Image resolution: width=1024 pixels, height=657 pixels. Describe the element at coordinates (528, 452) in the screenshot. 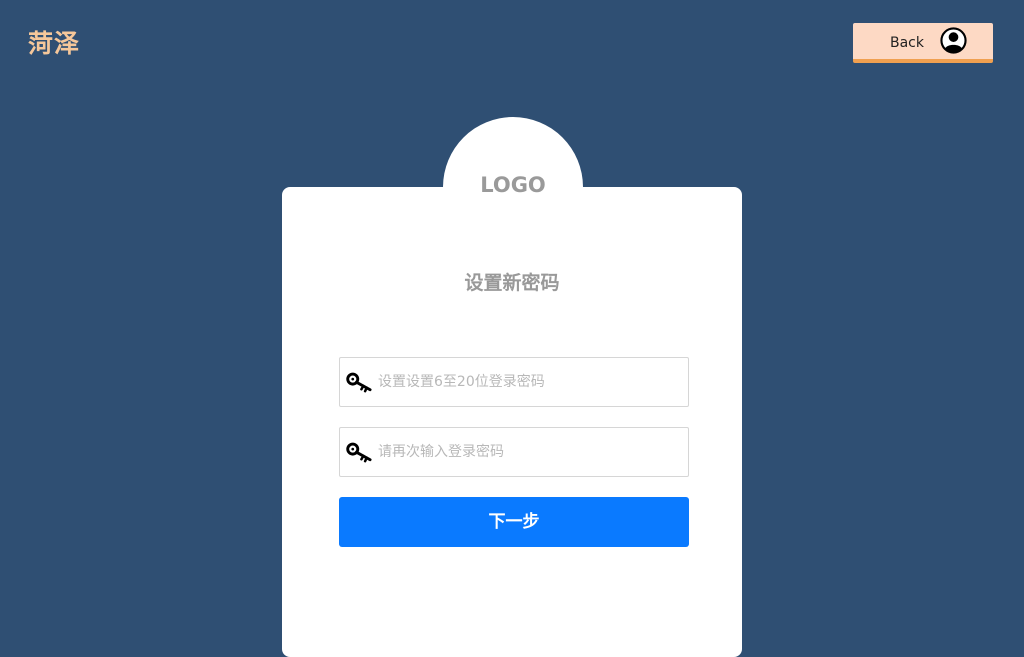

I see `confirm-password-input` at that location.